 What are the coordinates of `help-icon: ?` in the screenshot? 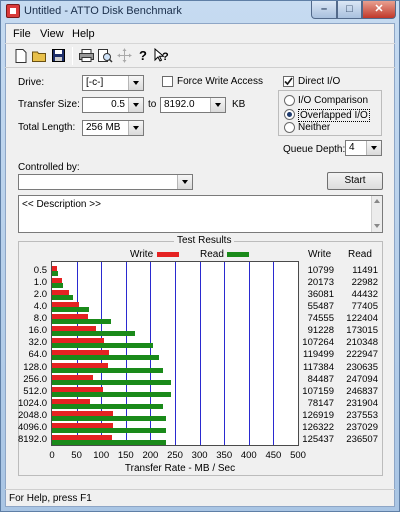 It's located at (143, 55).